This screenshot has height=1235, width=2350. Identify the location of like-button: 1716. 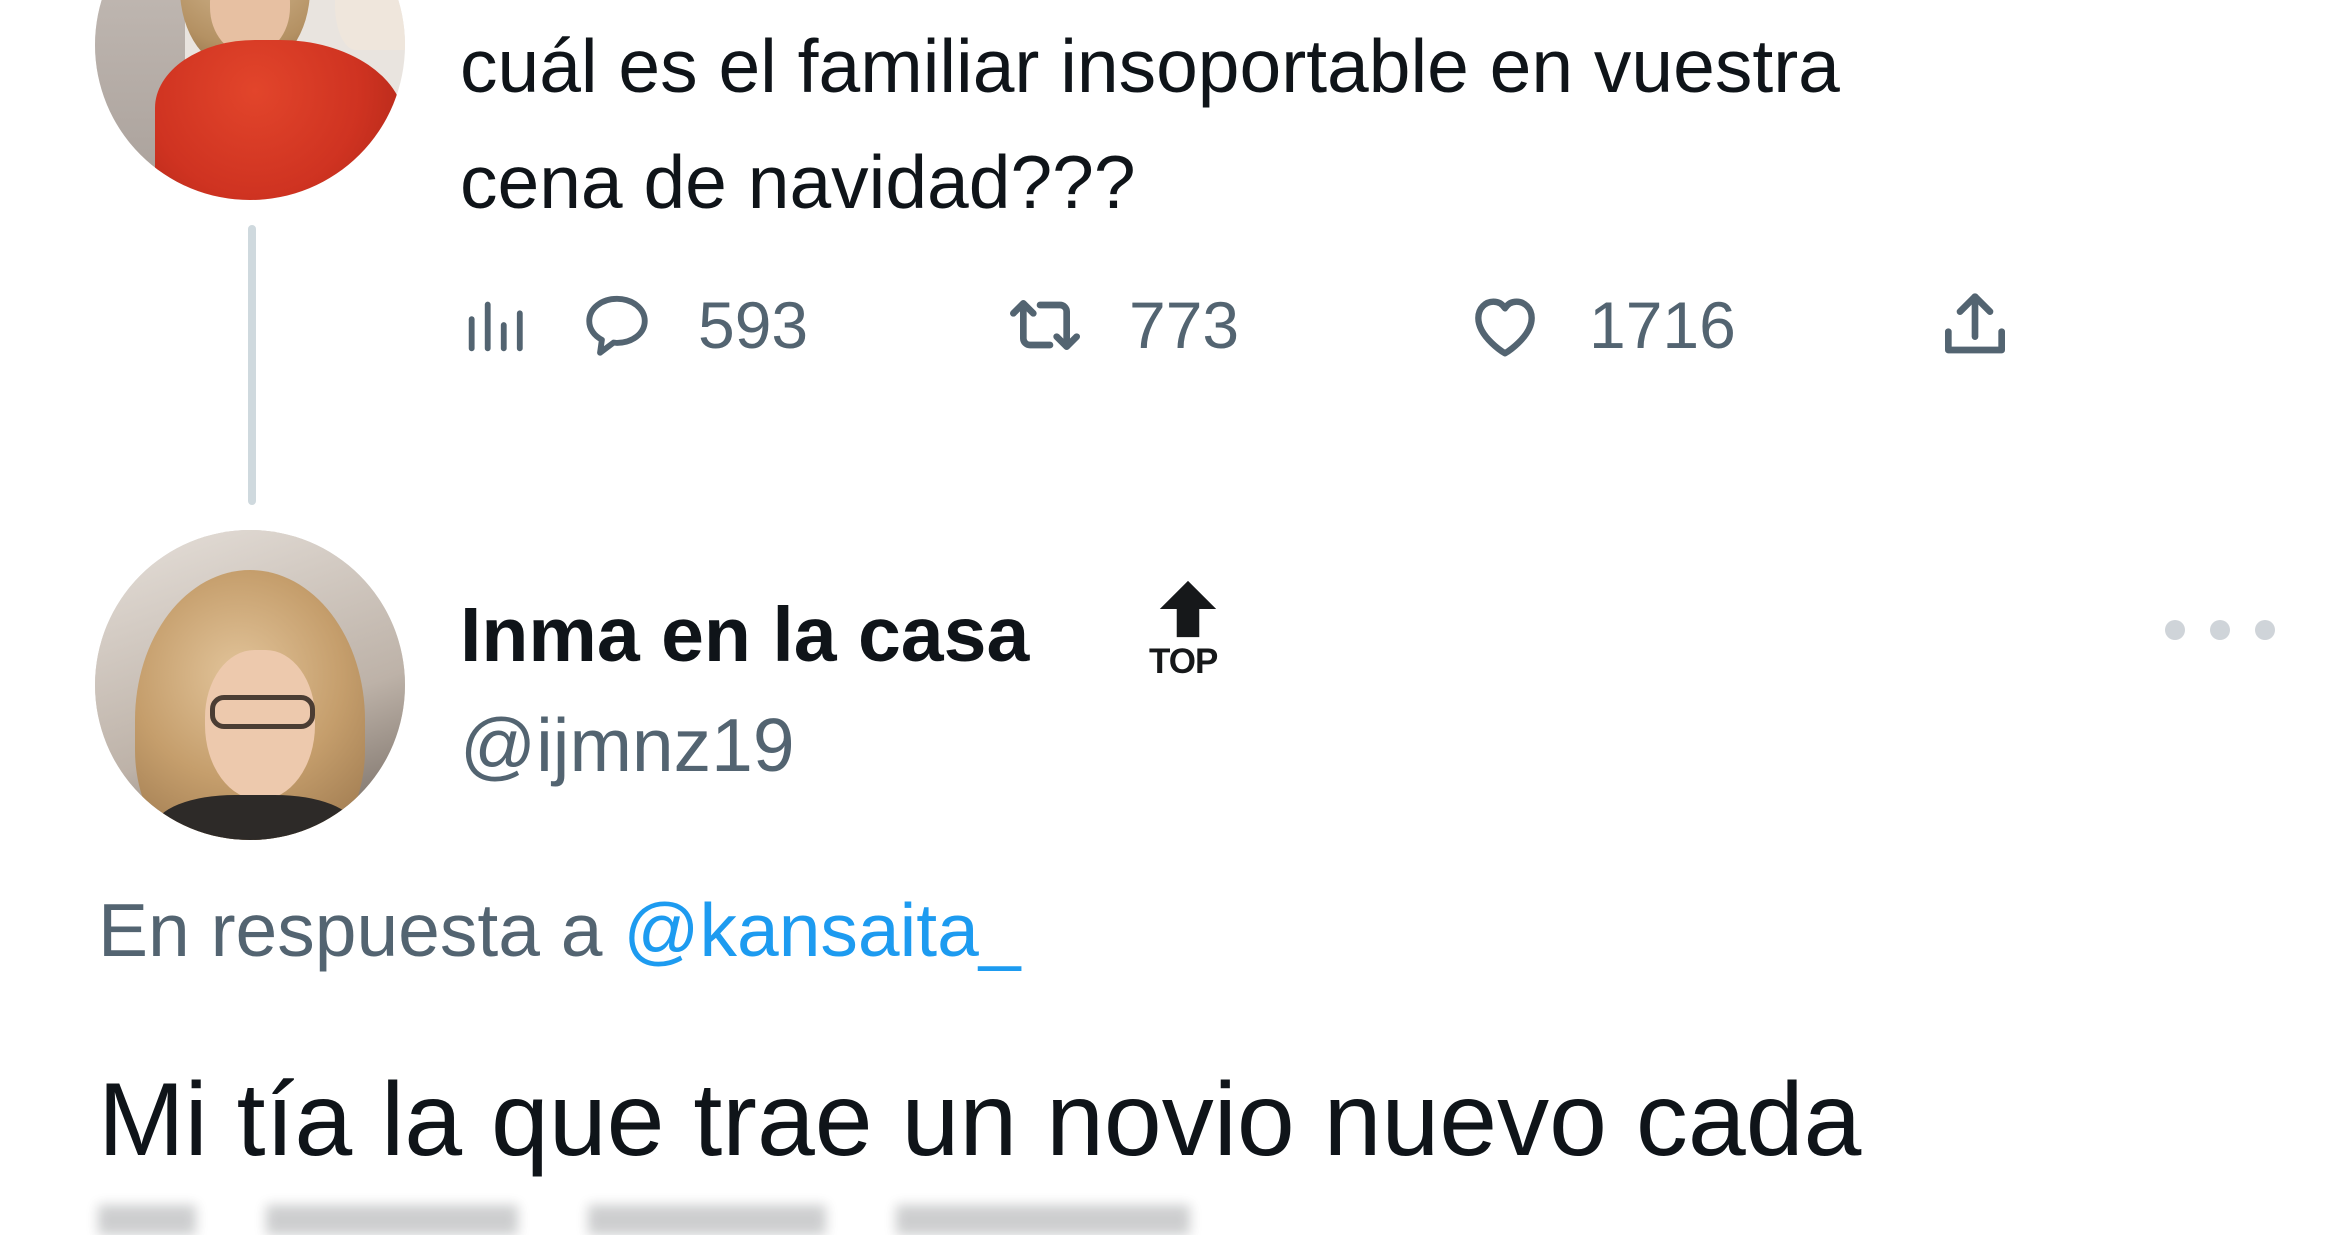
(1600, 325).